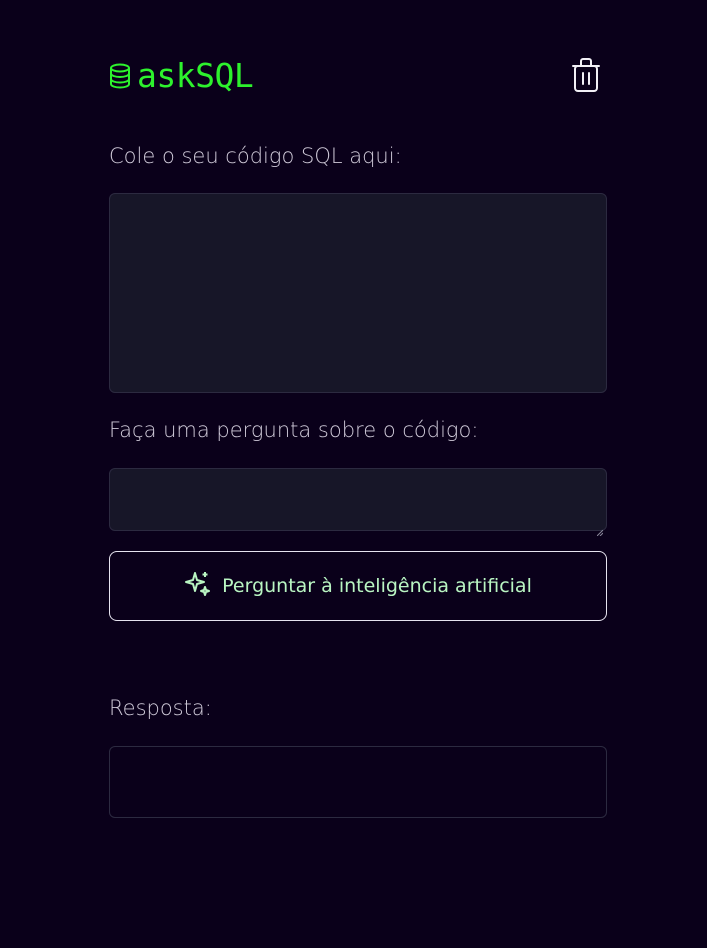 The image size is (707, 948). Describe the element at coordinates (358, 293) in the screenshot. I see `sql-code-textarea` at that location.